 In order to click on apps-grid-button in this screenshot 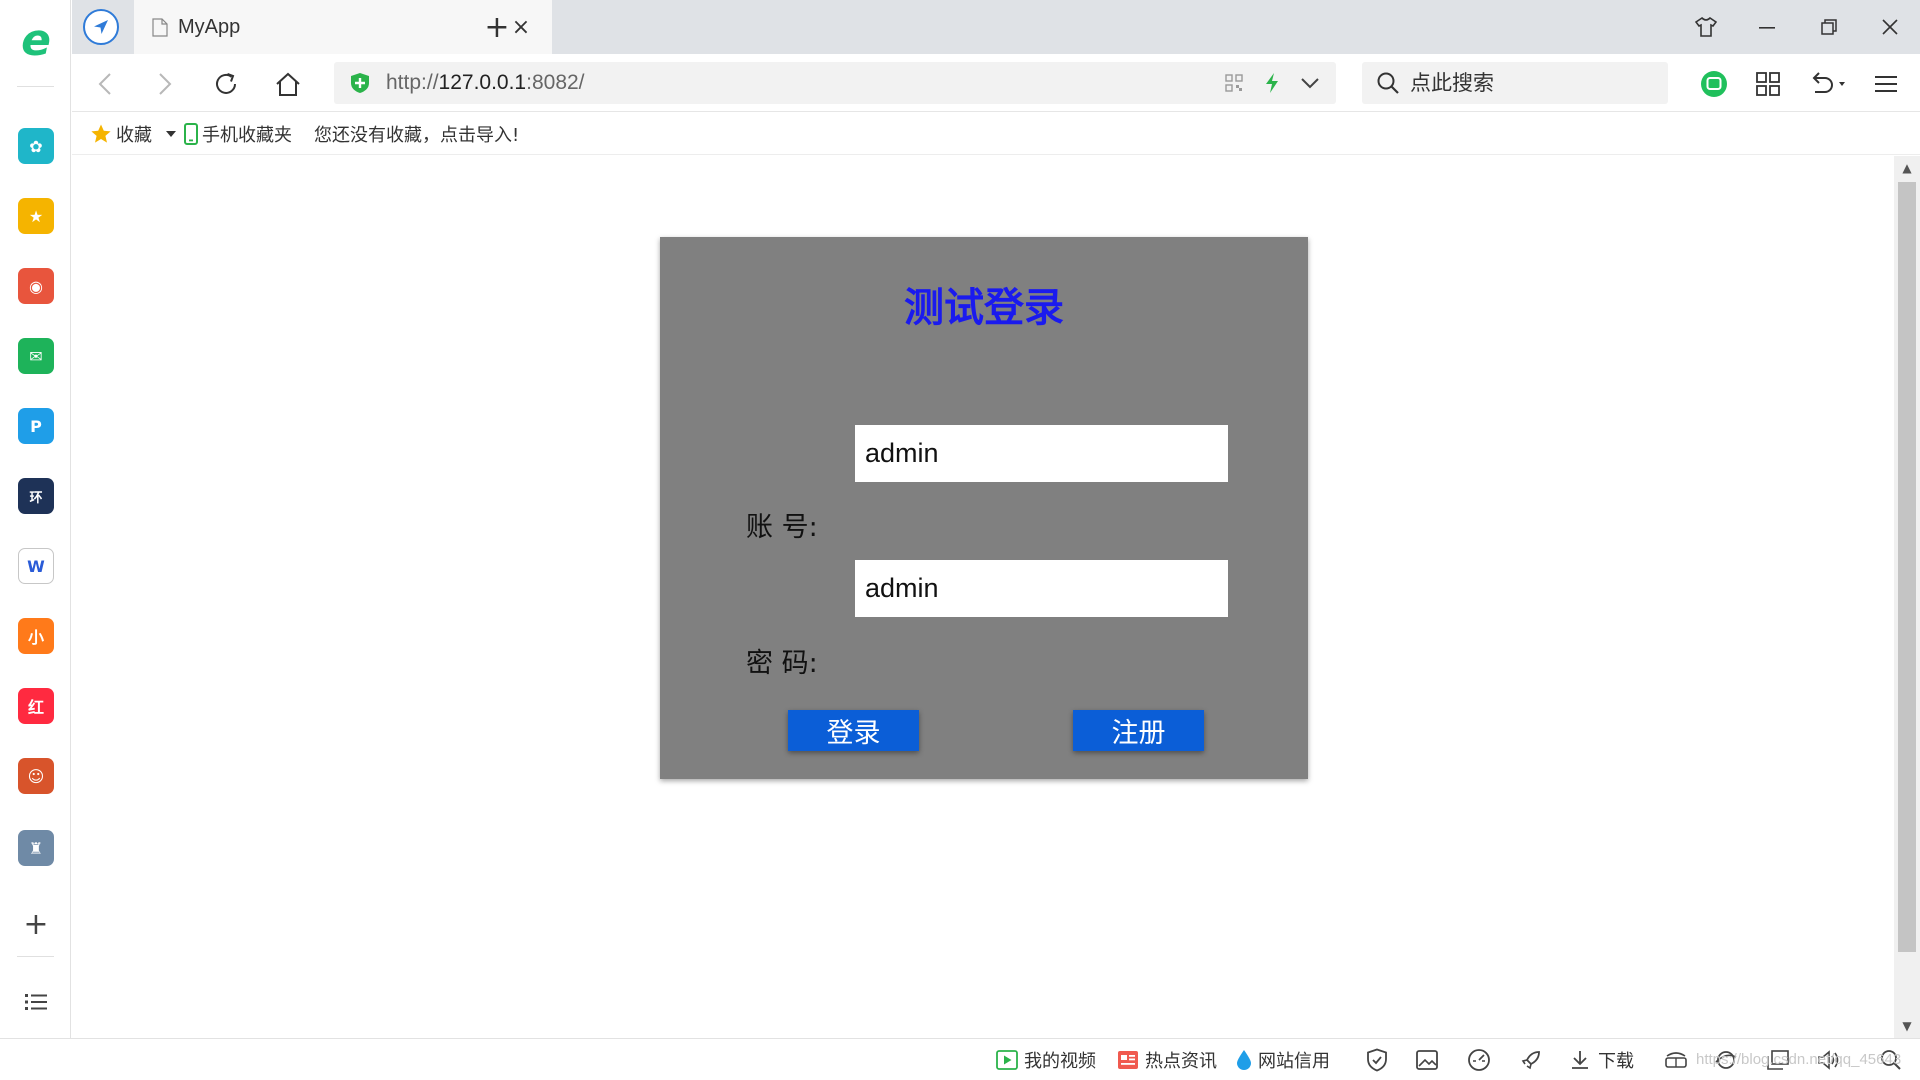, I will do `click(1768, 84)`.